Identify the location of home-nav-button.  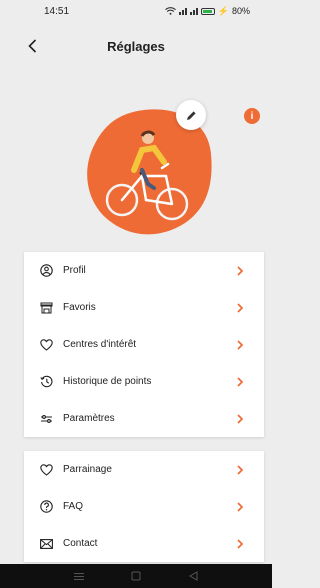
(136, 576).